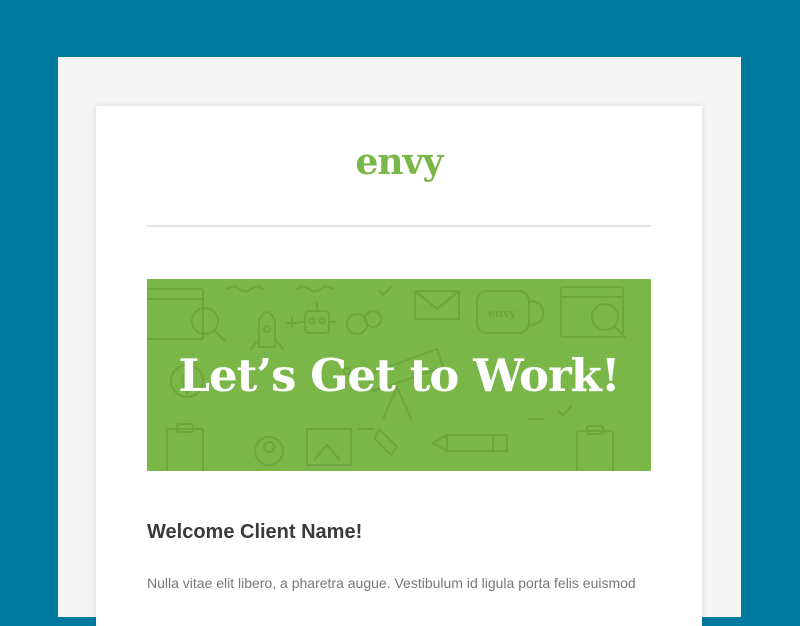 The width and height of the screenshot is (800, 626). What do you see at coordinates (399, 162) in the screenshot?
I see `envy-logo: envy` at bounding box center [399, 162].